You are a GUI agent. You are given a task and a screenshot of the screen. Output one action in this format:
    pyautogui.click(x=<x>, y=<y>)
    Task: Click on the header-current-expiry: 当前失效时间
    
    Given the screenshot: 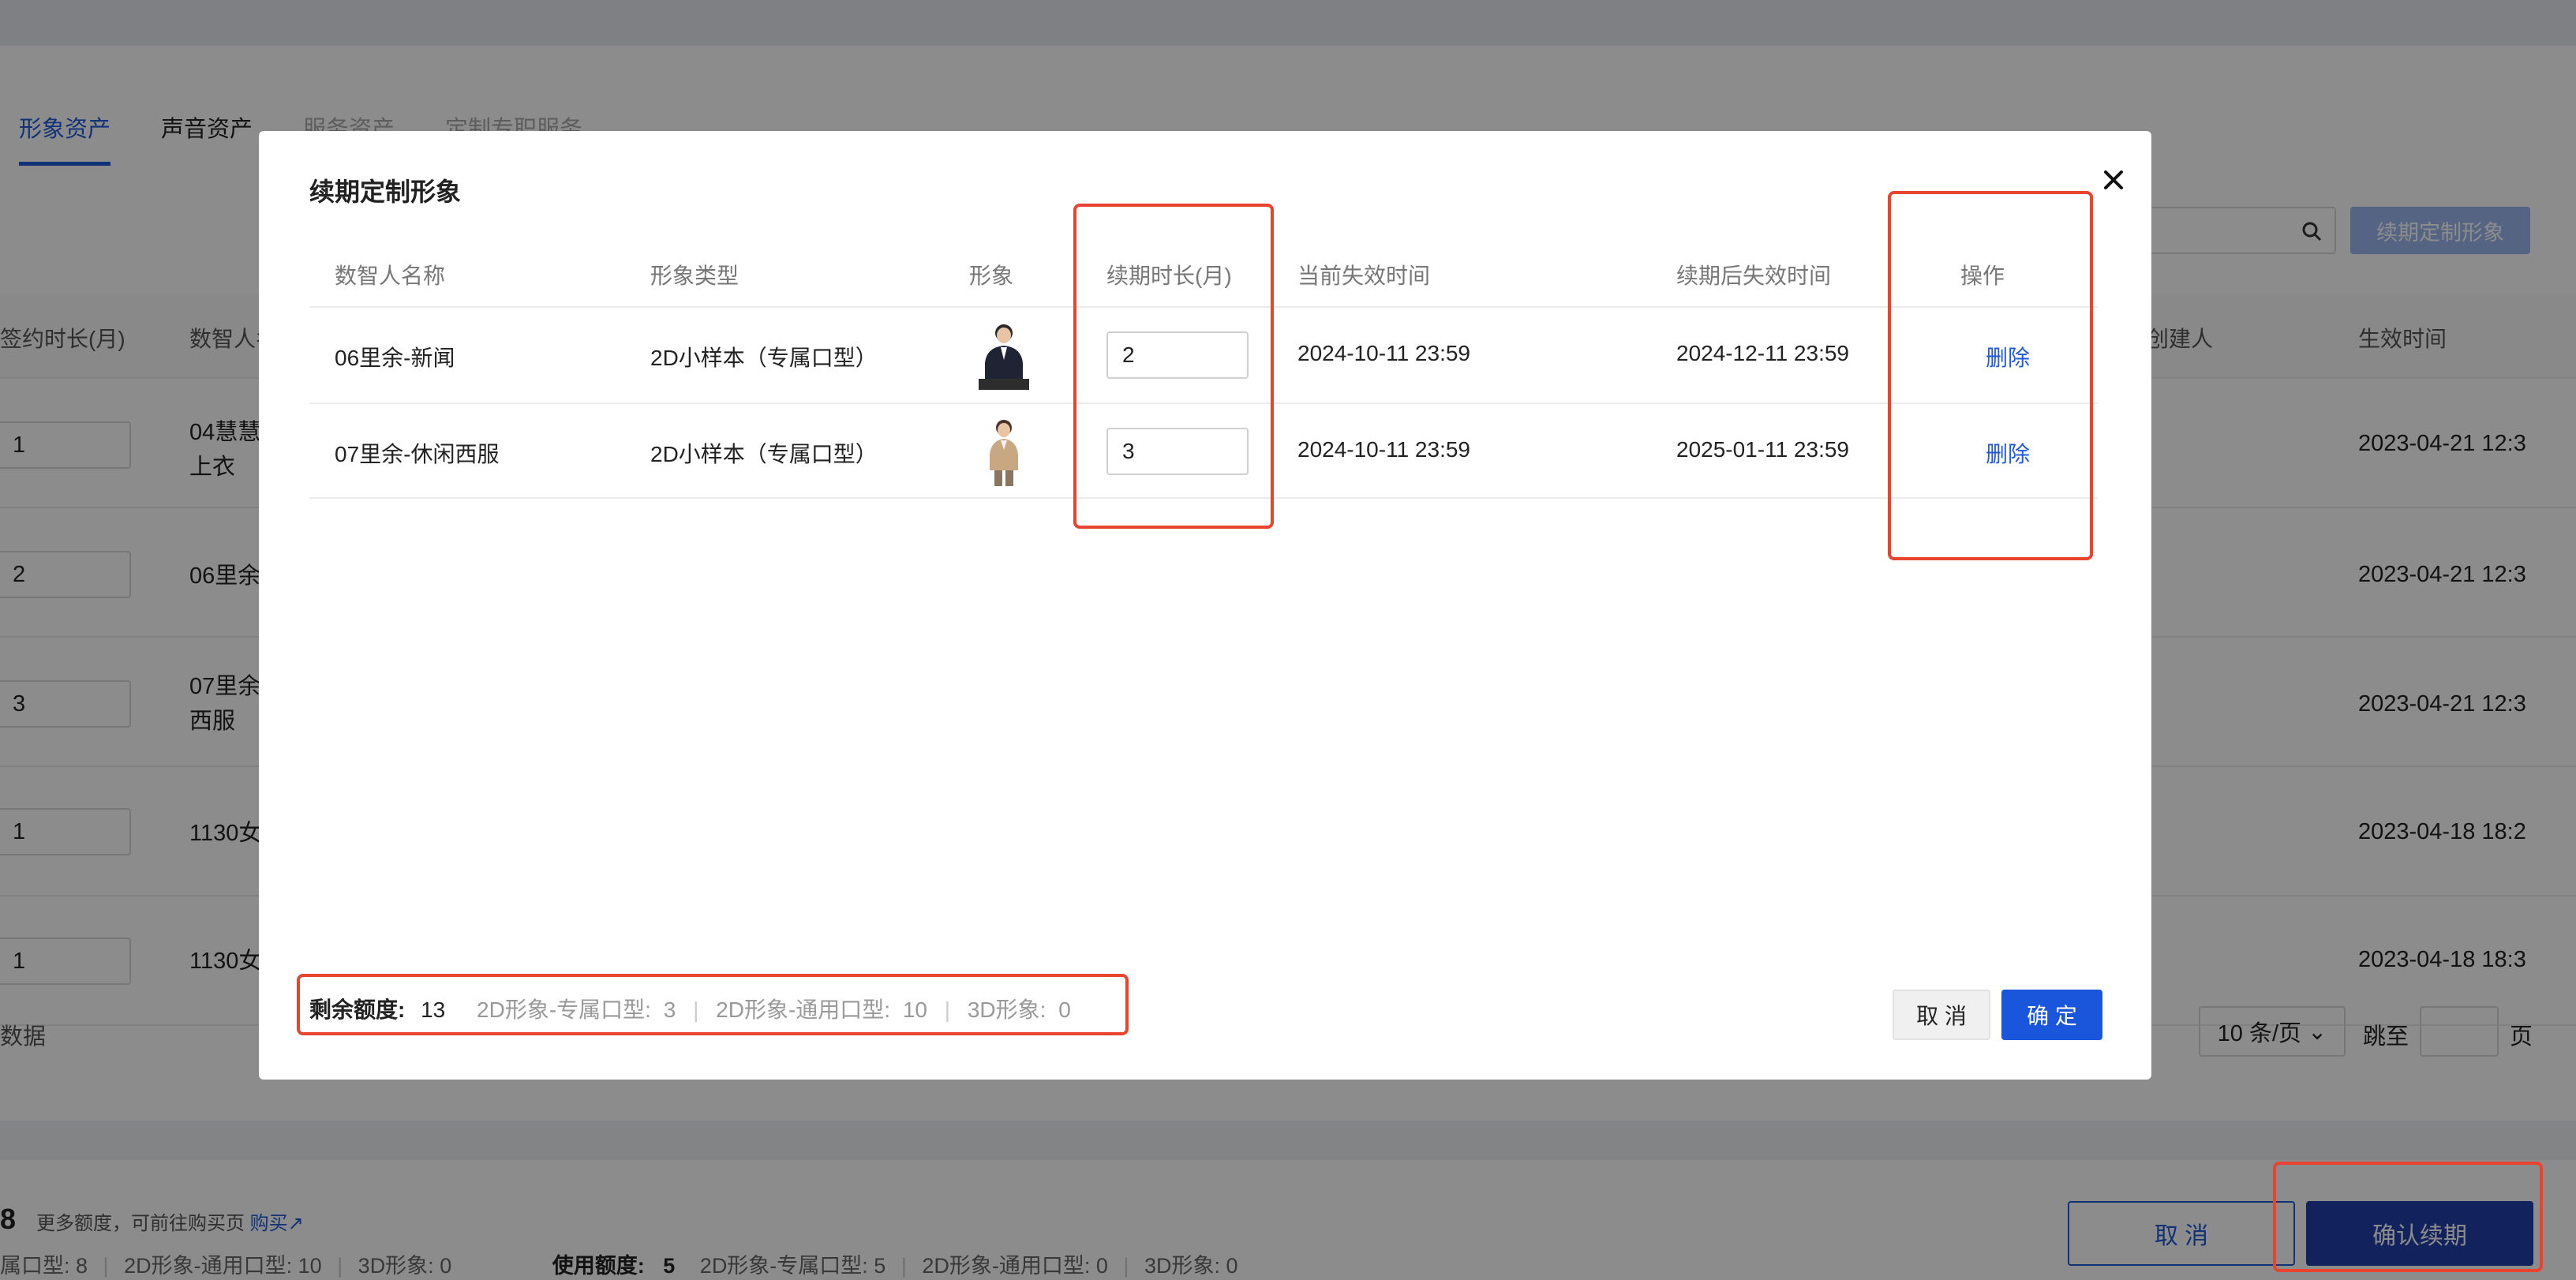 What is the action you would take?
    pyautogui.click(x=1364, y=276)
    